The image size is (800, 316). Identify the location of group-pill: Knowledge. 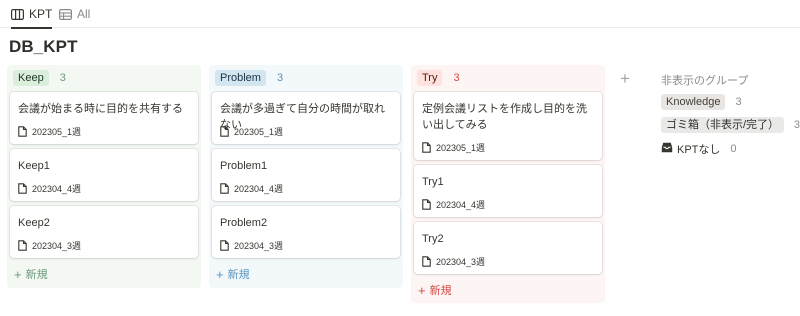
(693, 102).